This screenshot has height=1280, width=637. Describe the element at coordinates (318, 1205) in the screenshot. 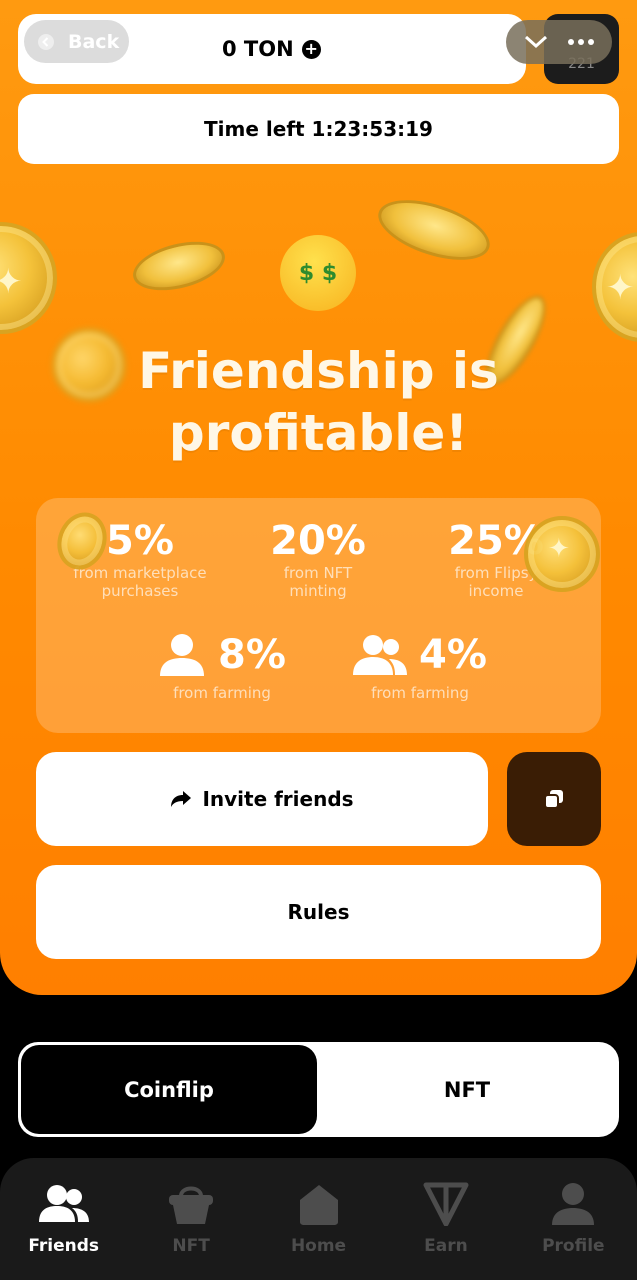

I see `home-icon` at that location.